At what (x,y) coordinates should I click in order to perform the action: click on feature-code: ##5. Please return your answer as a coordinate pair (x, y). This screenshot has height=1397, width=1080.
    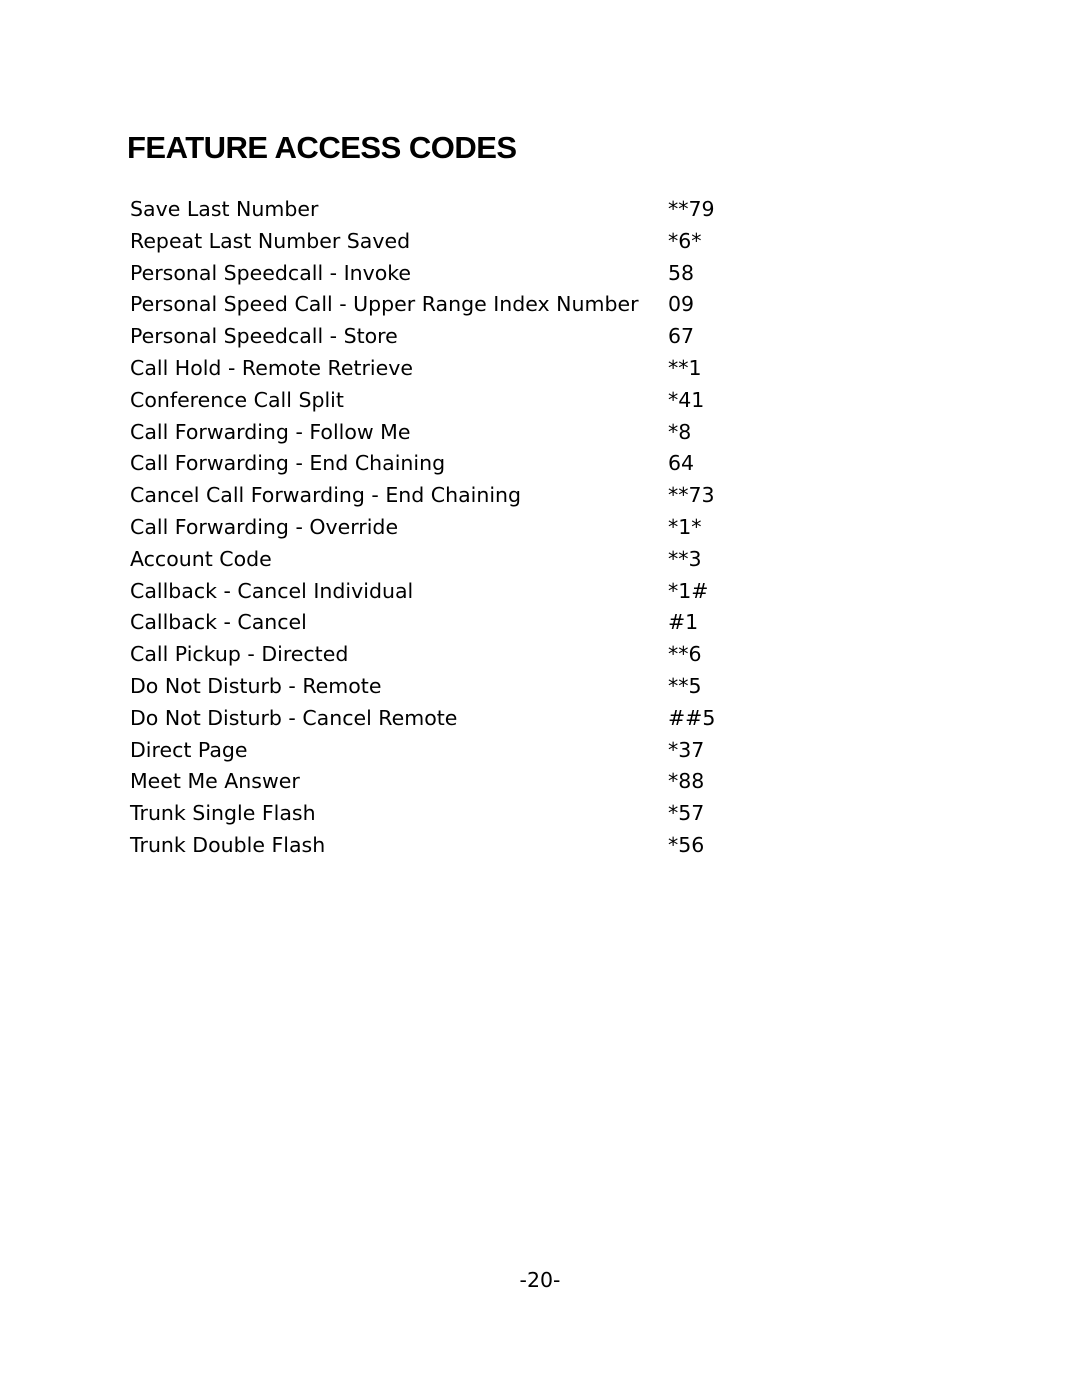
    Looking at the image, I should click on (692, 717).